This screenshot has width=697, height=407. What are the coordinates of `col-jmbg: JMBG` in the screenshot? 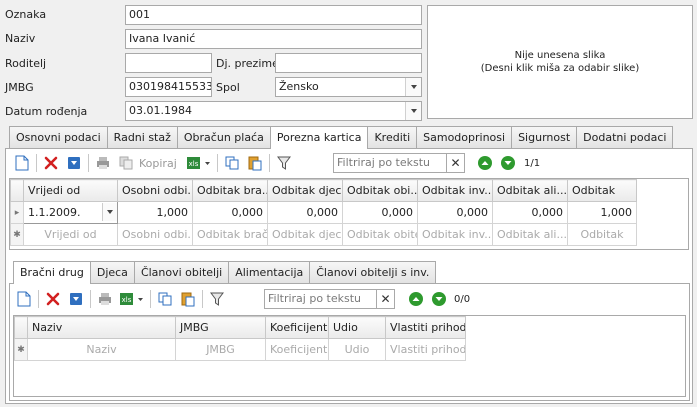 It's located at (220, 327).